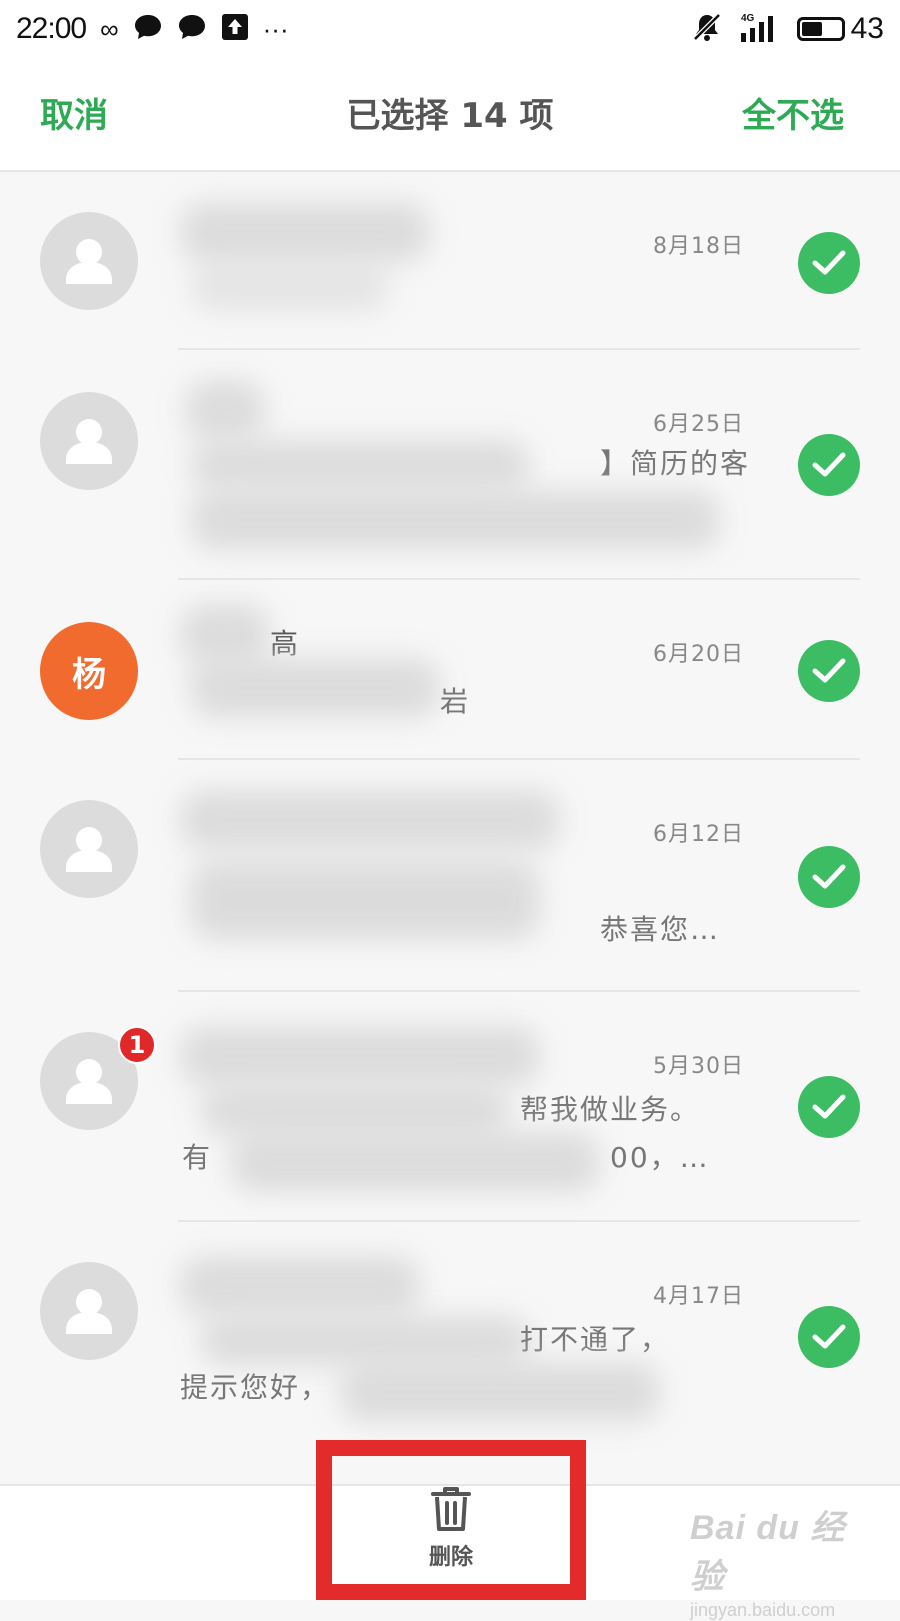  What do you see at coordinates (867, 28) in the screenshot?
I see `battery-level: 43` at bounding box center [867, 28].